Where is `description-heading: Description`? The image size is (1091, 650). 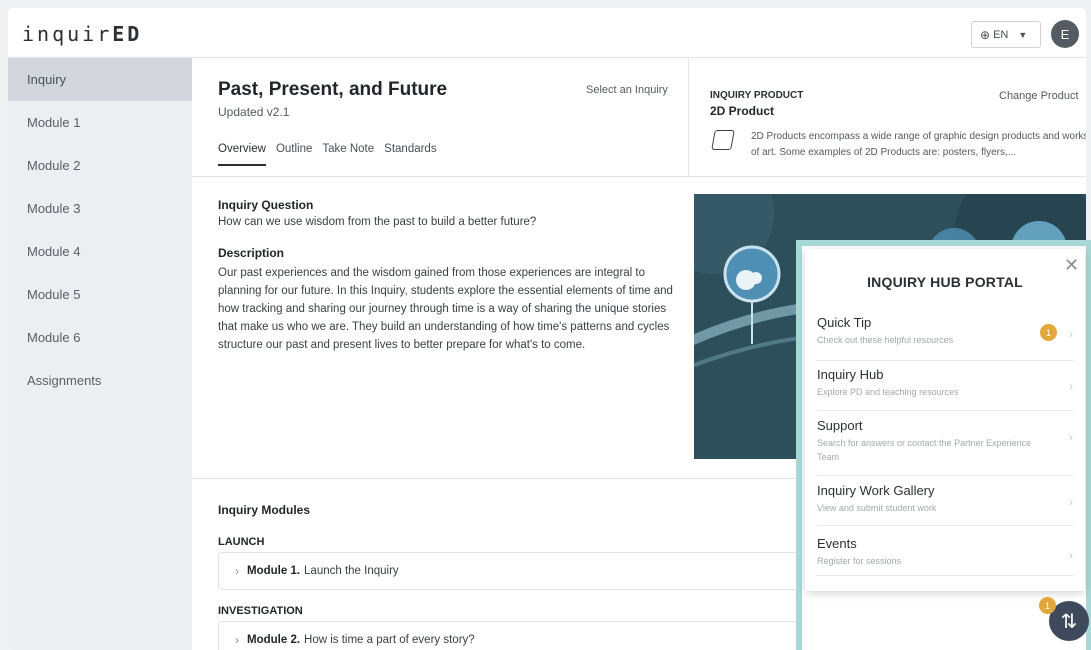 description-heading: Description is located at coordinates (251, 253).